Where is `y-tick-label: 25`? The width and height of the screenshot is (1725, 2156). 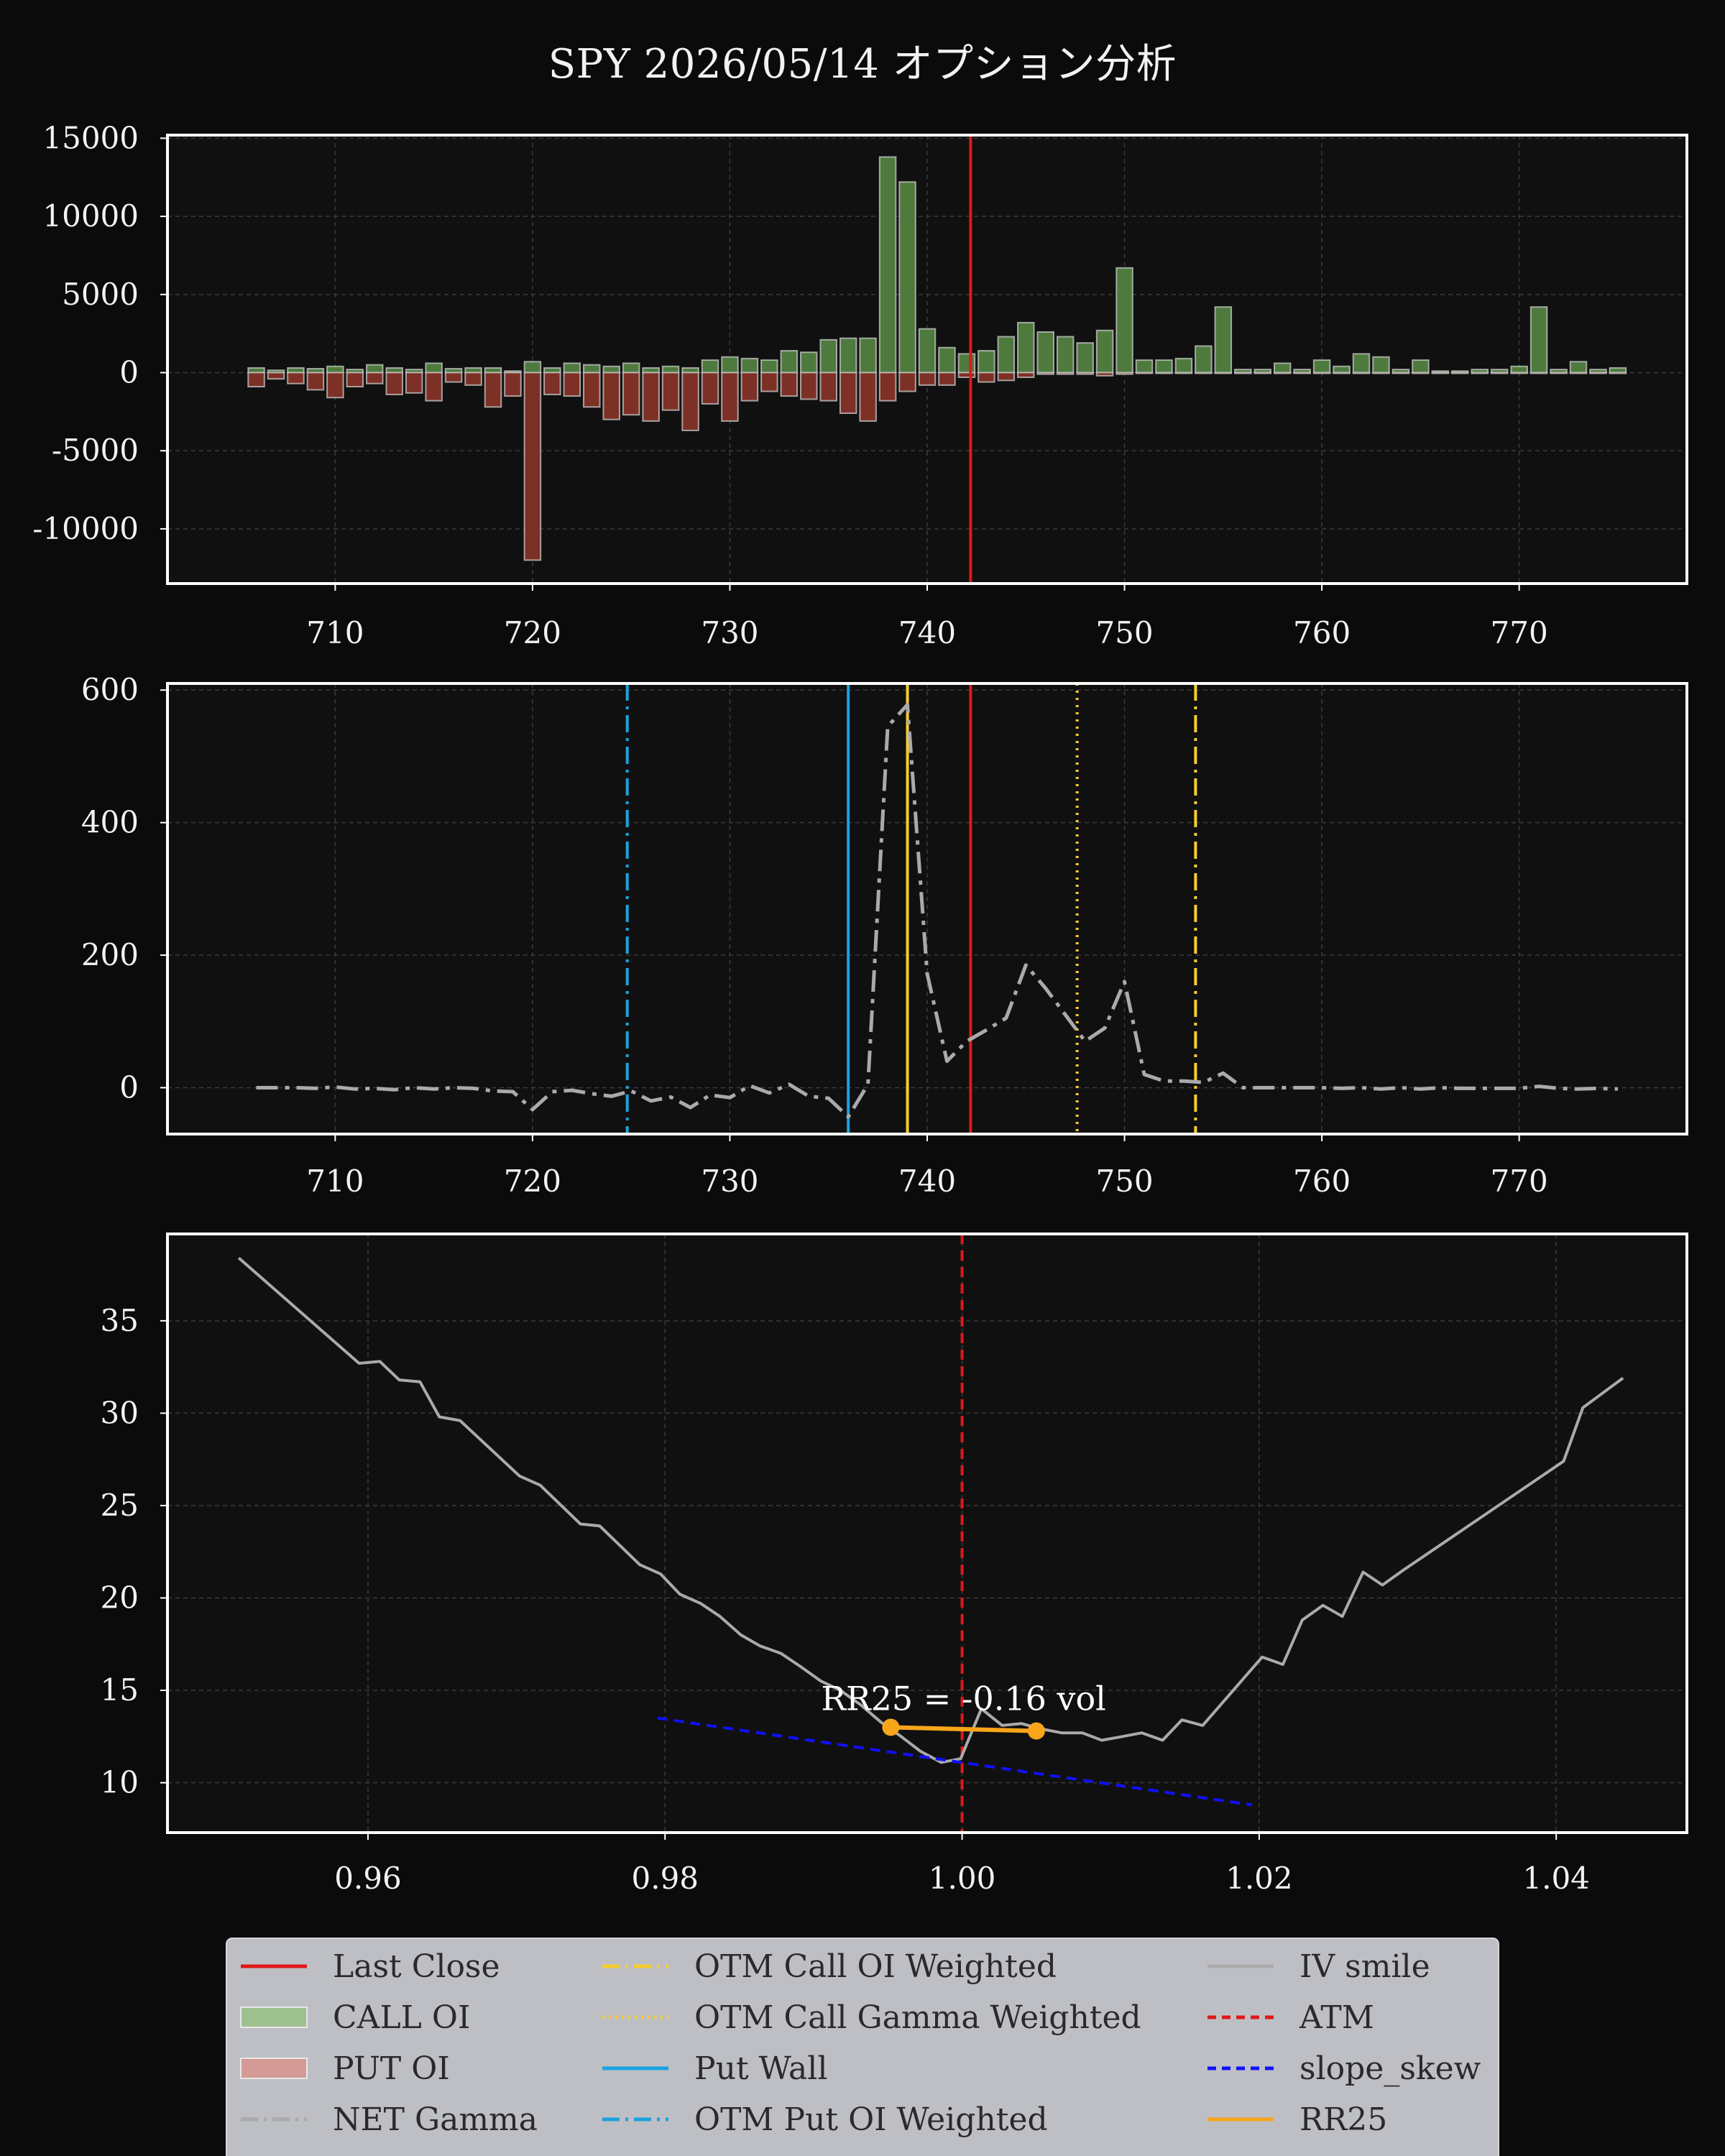 y-tick-label: 25 is located at coordinates (120, 1505).